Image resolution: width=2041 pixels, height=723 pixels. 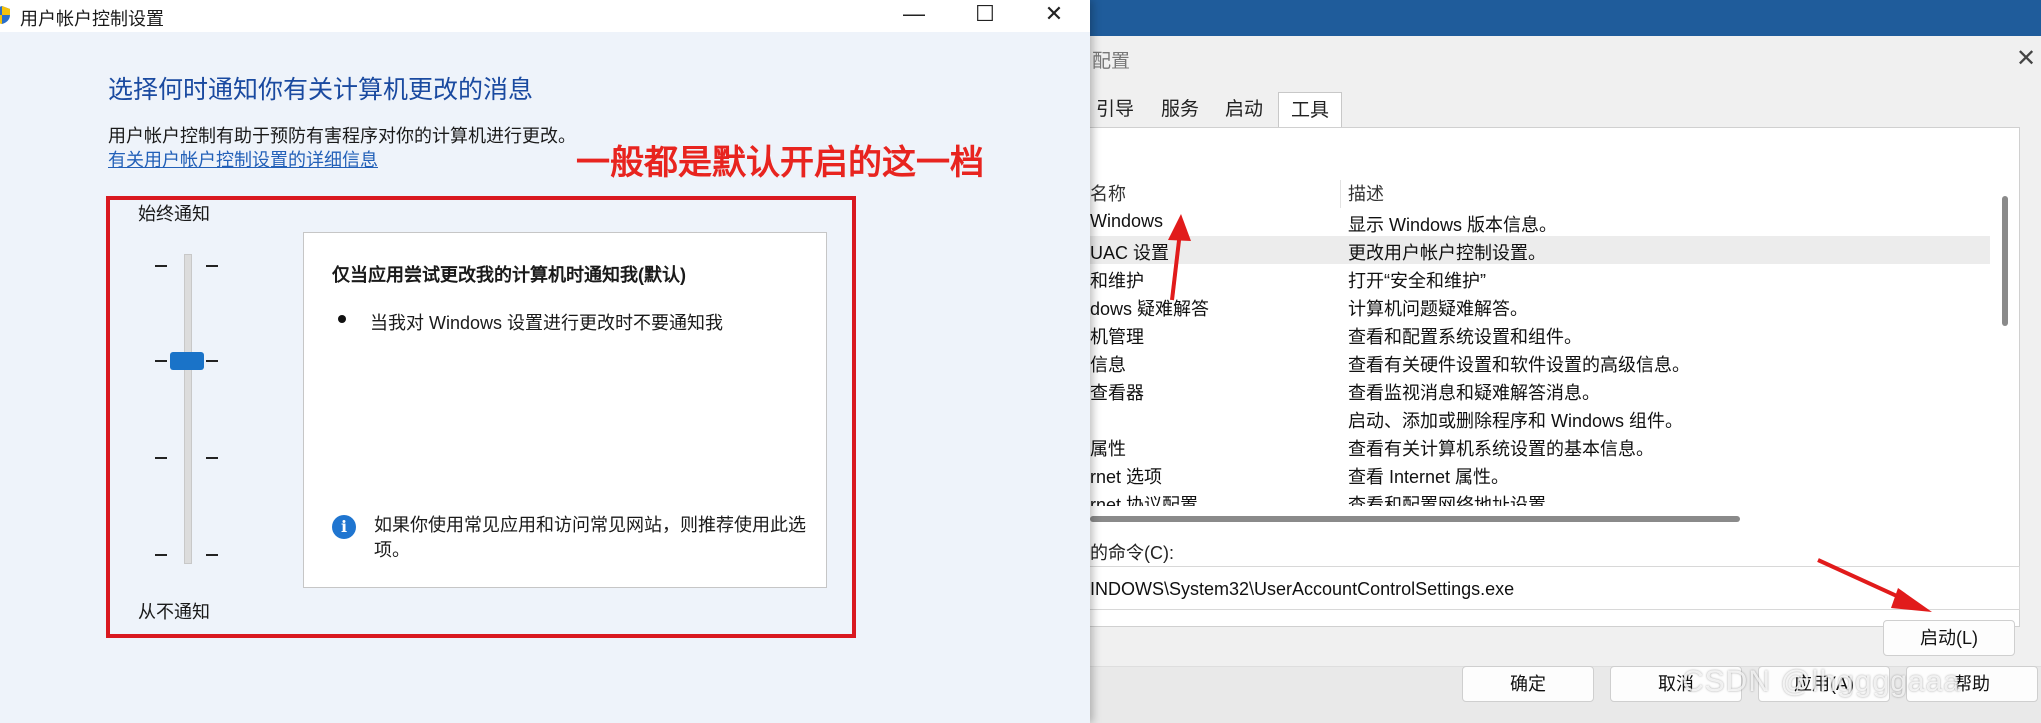 I want to click on tools-row: Windows 显示 Windows 版本信息。, so click(x=1540, y=222).